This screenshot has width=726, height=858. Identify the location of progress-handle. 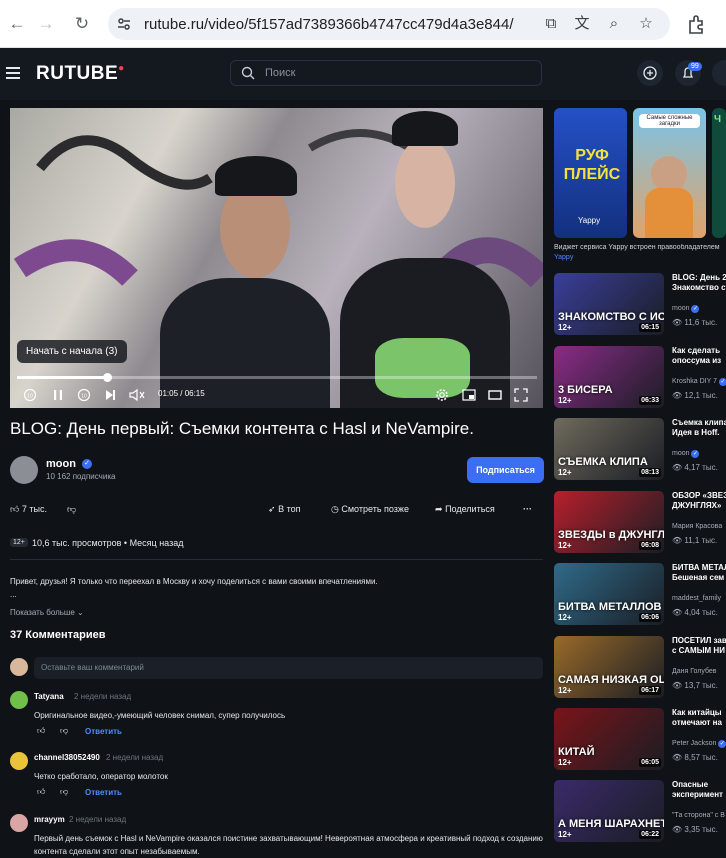
(107, 377).